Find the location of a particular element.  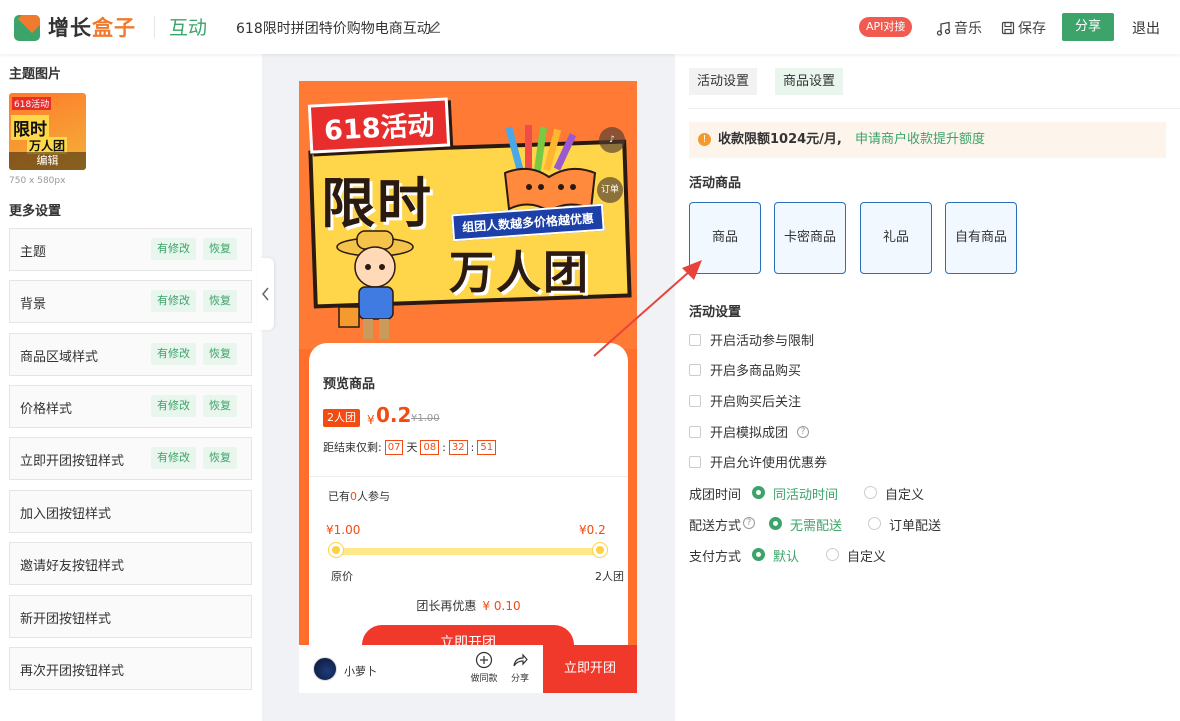

setting-item-goods-area-style: 商品区域样式 有修改 恢复 is located at coordinates (130, 354).